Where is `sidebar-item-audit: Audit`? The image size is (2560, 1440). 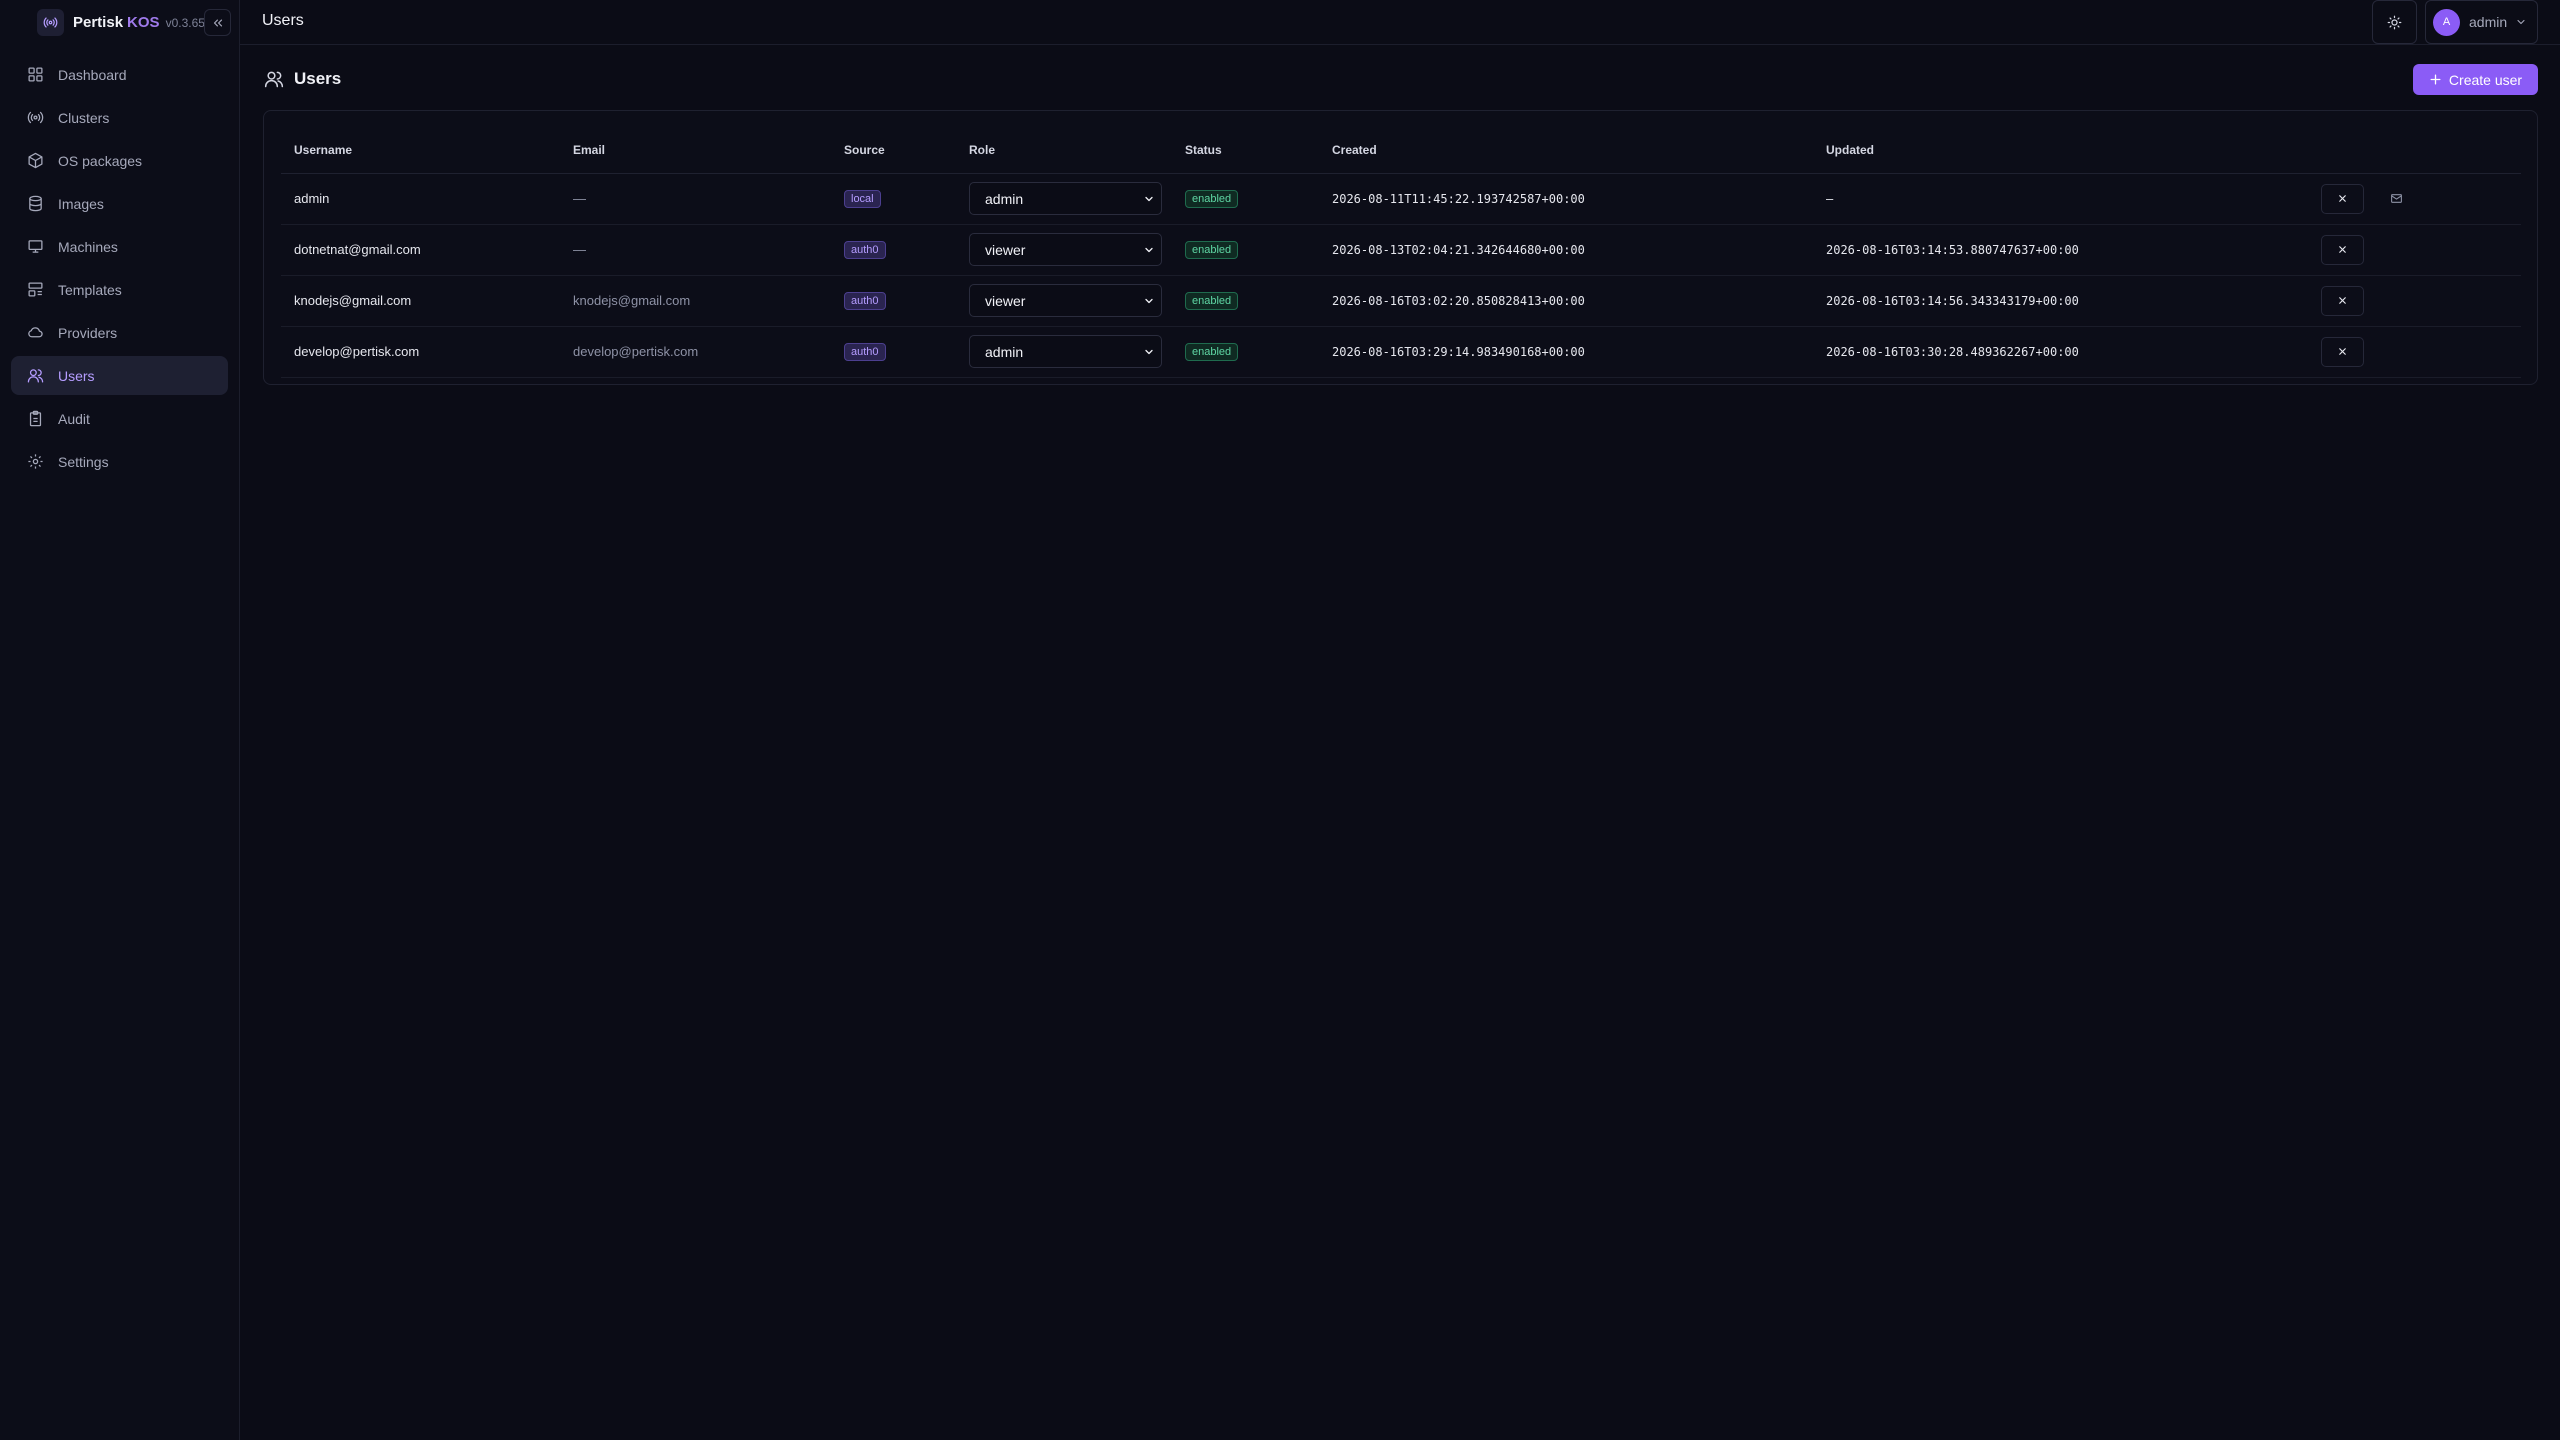 sidebar-item-audit: Audit is located at coordinates (119, 418).